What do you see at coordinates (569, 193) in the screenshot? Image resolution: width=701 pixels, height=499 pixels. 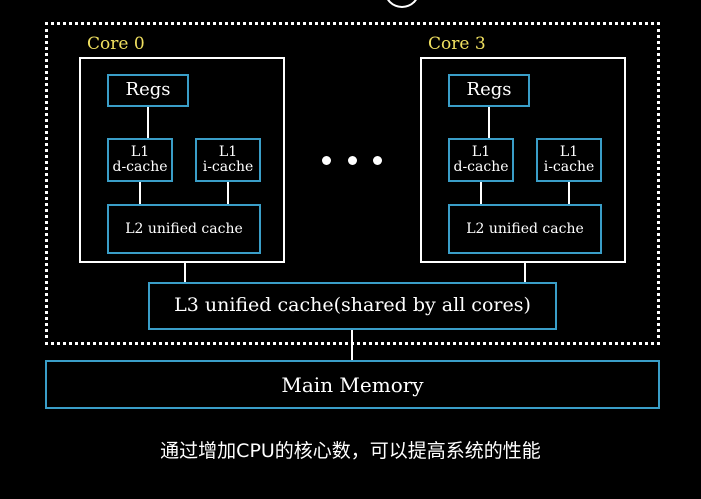 I see `core-3-l1i-to-l2-line` at bounding box center [569, 193].